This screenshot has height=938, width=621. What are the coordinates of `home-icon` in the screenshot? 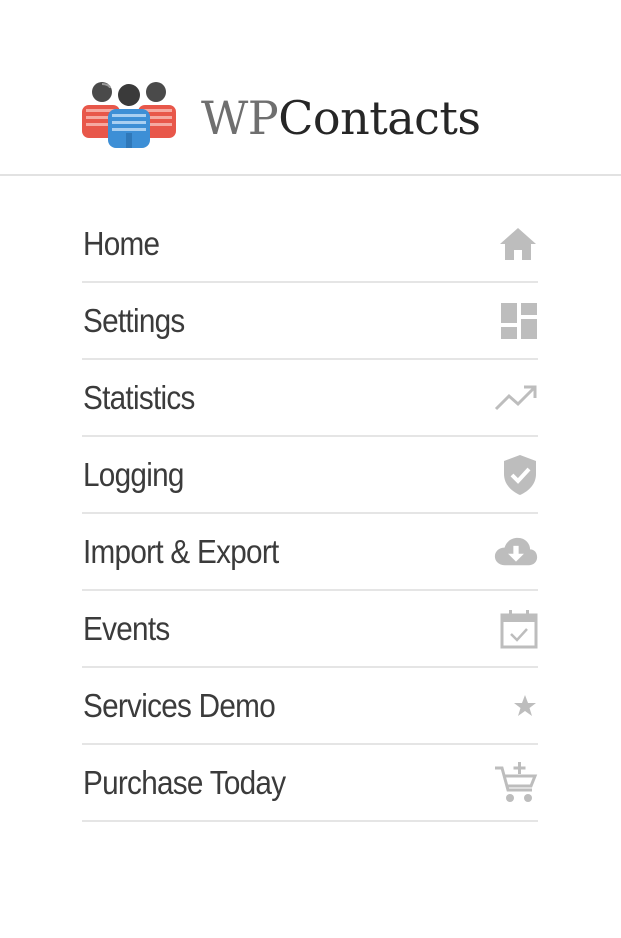 It's located at (516, 244).